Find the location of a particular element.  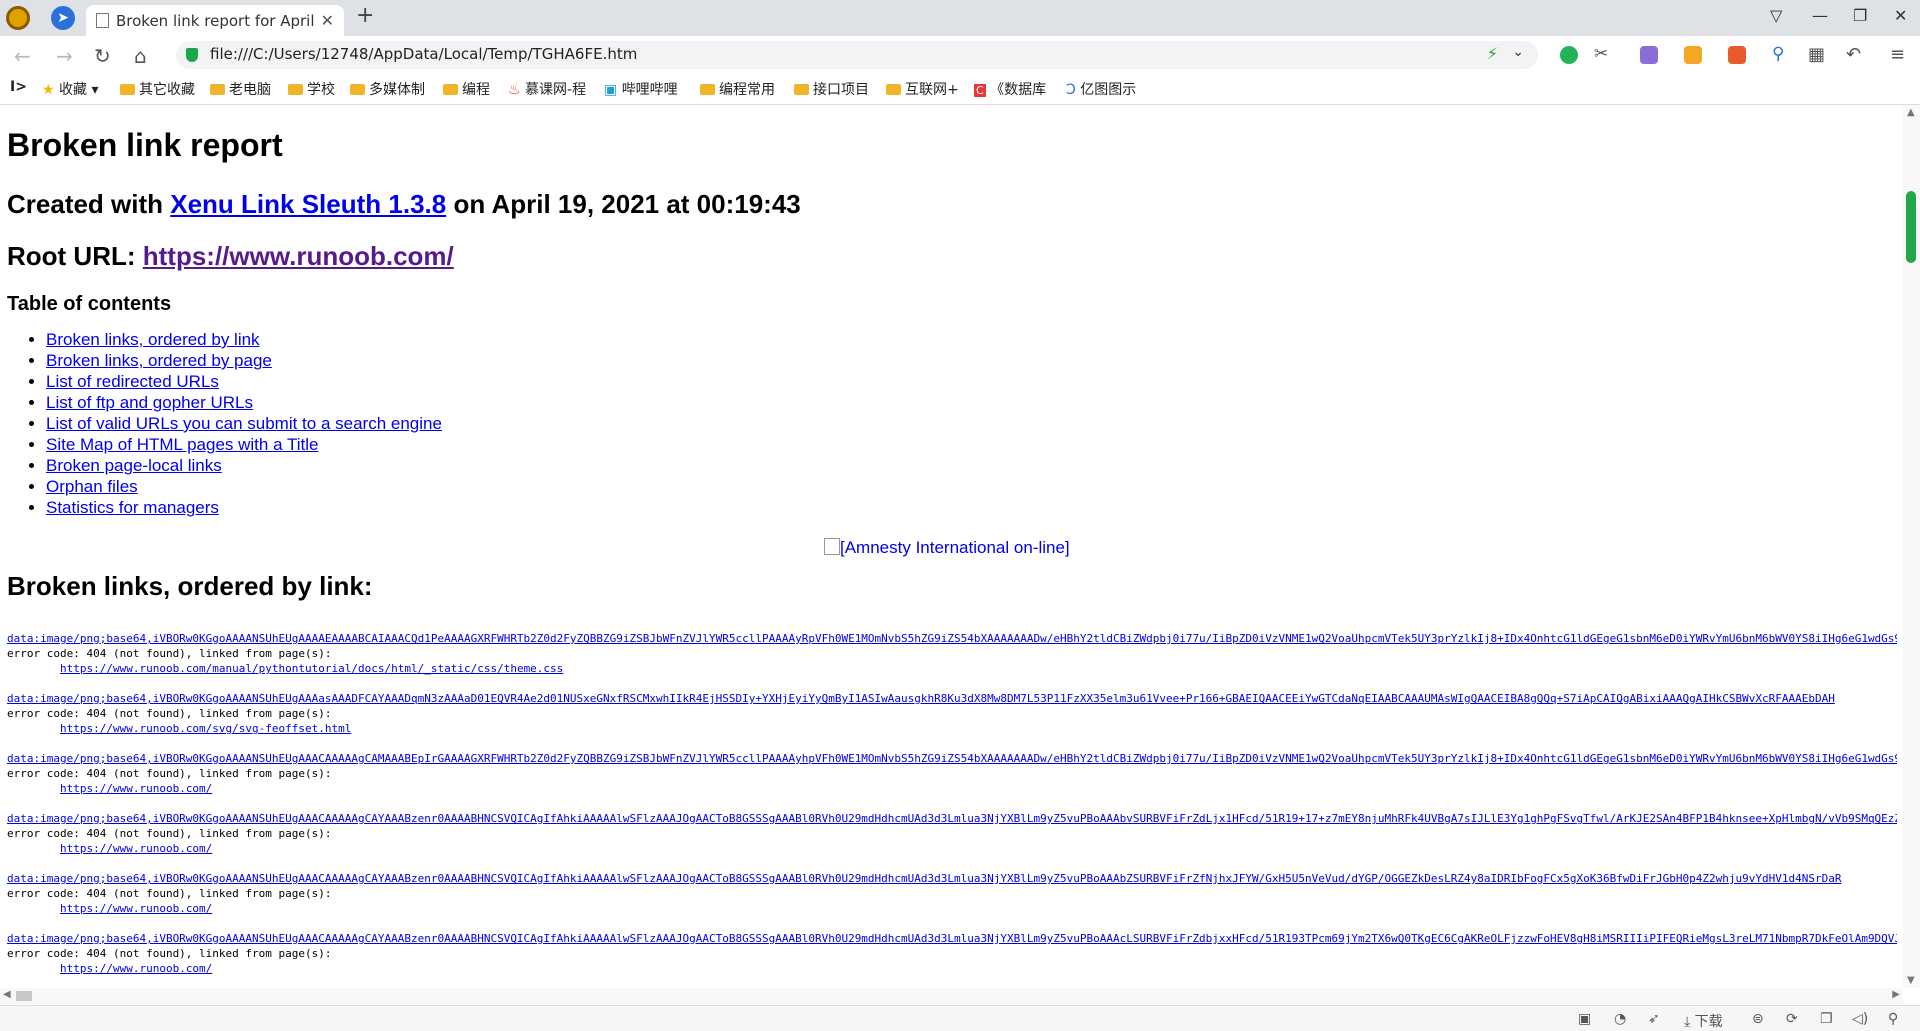

bookmark-item: Ↄ 亿图图示 is located at coordinates (1101, 89).